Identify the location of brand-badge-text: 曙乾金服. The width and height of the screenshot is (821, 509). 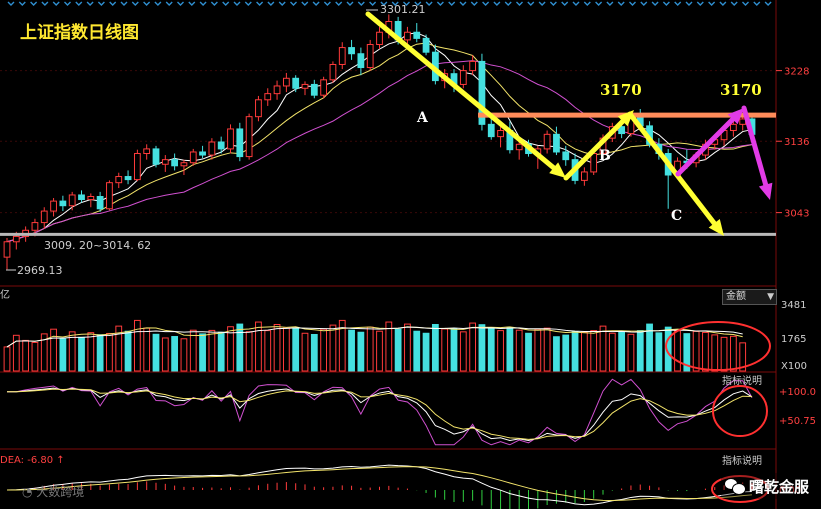
(778, 486).